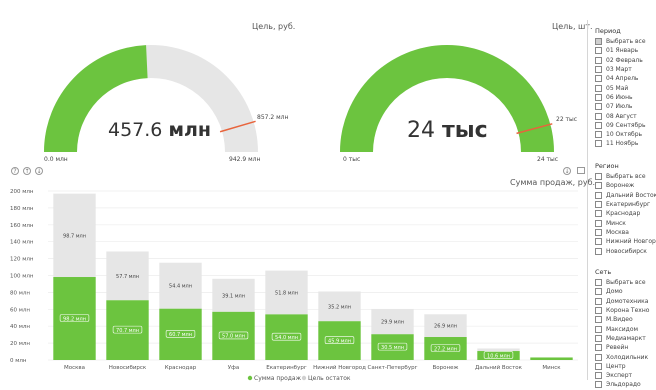  I want to click on period-item: 03 Март, so click(620, 69).